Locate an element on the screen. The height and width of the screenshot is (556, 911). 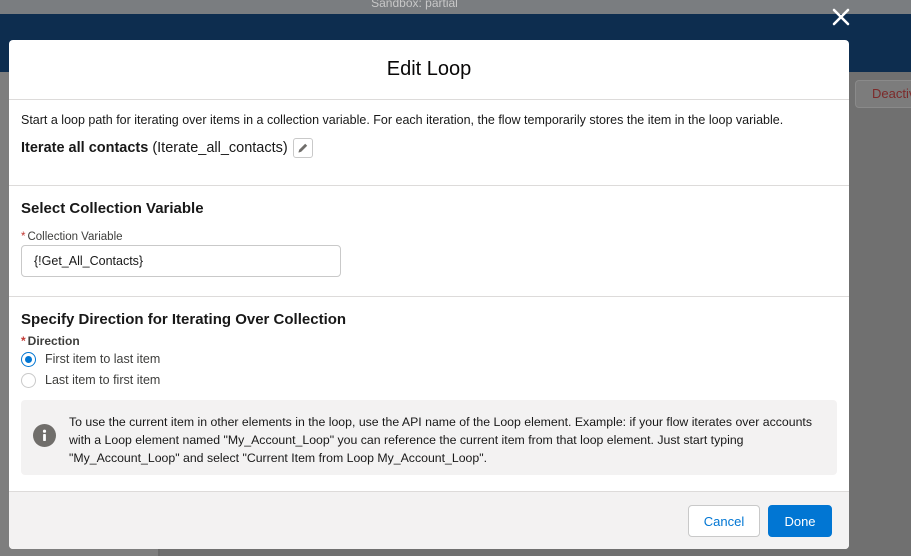
cancel-button: Cancel is located at coordinates (724, 521).